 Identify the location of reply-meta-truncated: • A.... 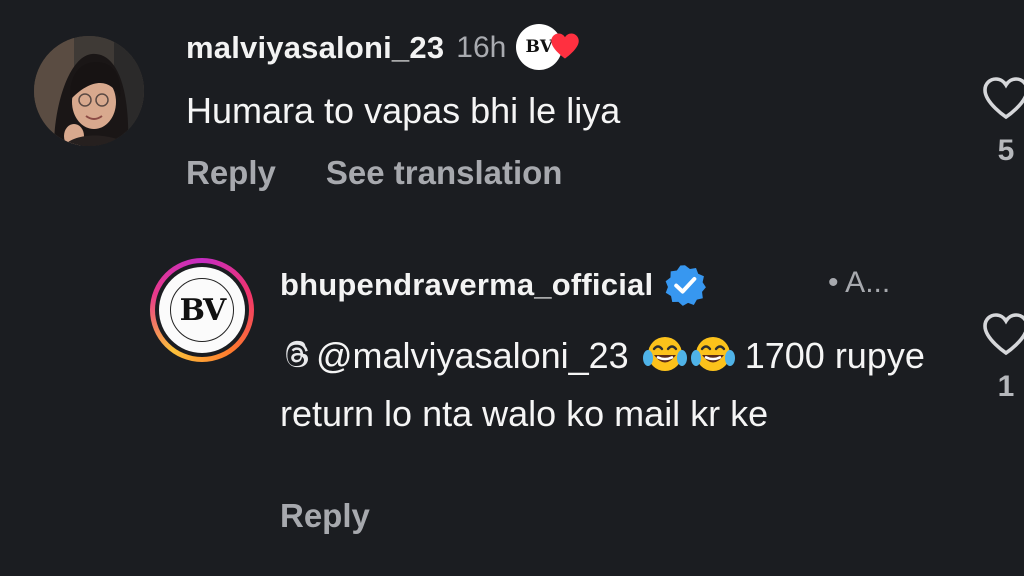
(859, 282).